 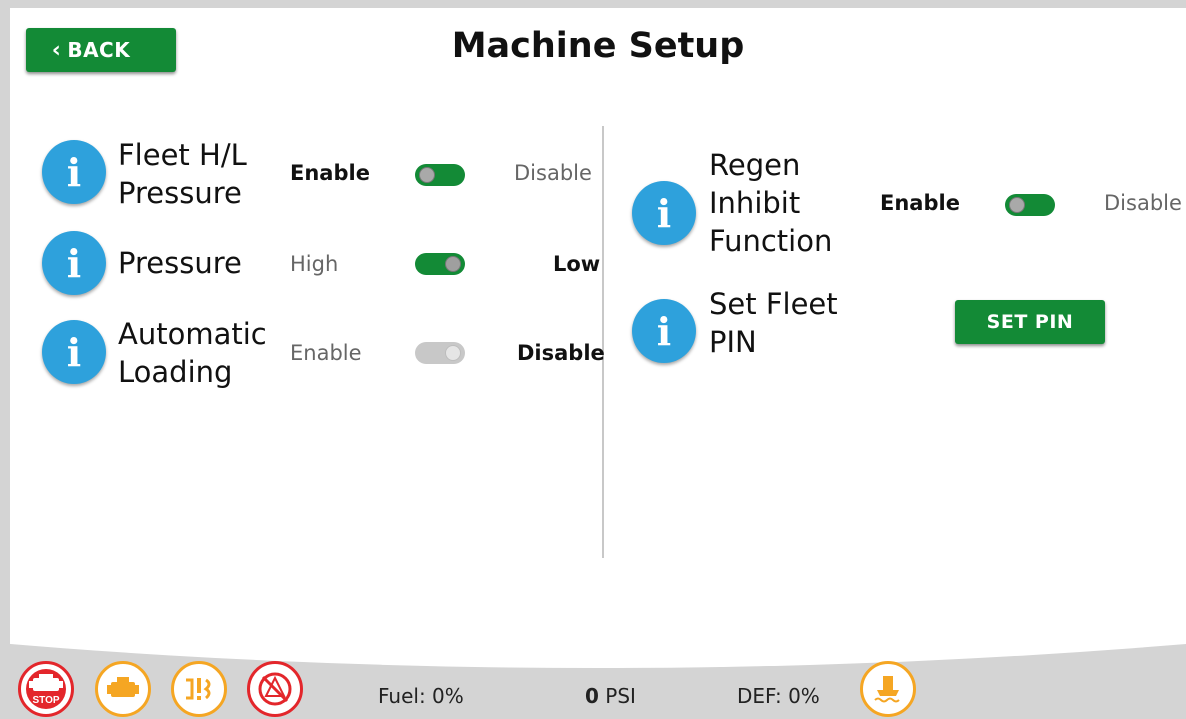 What do you see at coordinates (180, 263) in the screenshot?
I see `setting-label-pressure: Pressure` at bounding box center [180, 263].